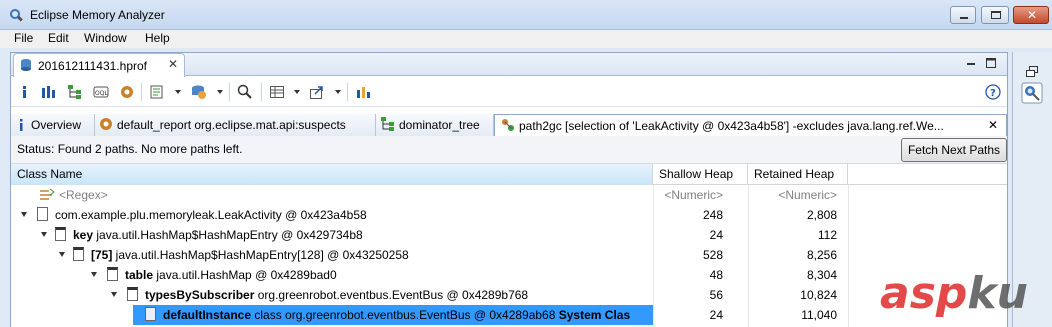 This screenshot has height=327, width=1052. What do you see at coordinates (207, 315) in the screenshot?
I see `row-field-name: defaultInstance` at bounding box center [207, 315].